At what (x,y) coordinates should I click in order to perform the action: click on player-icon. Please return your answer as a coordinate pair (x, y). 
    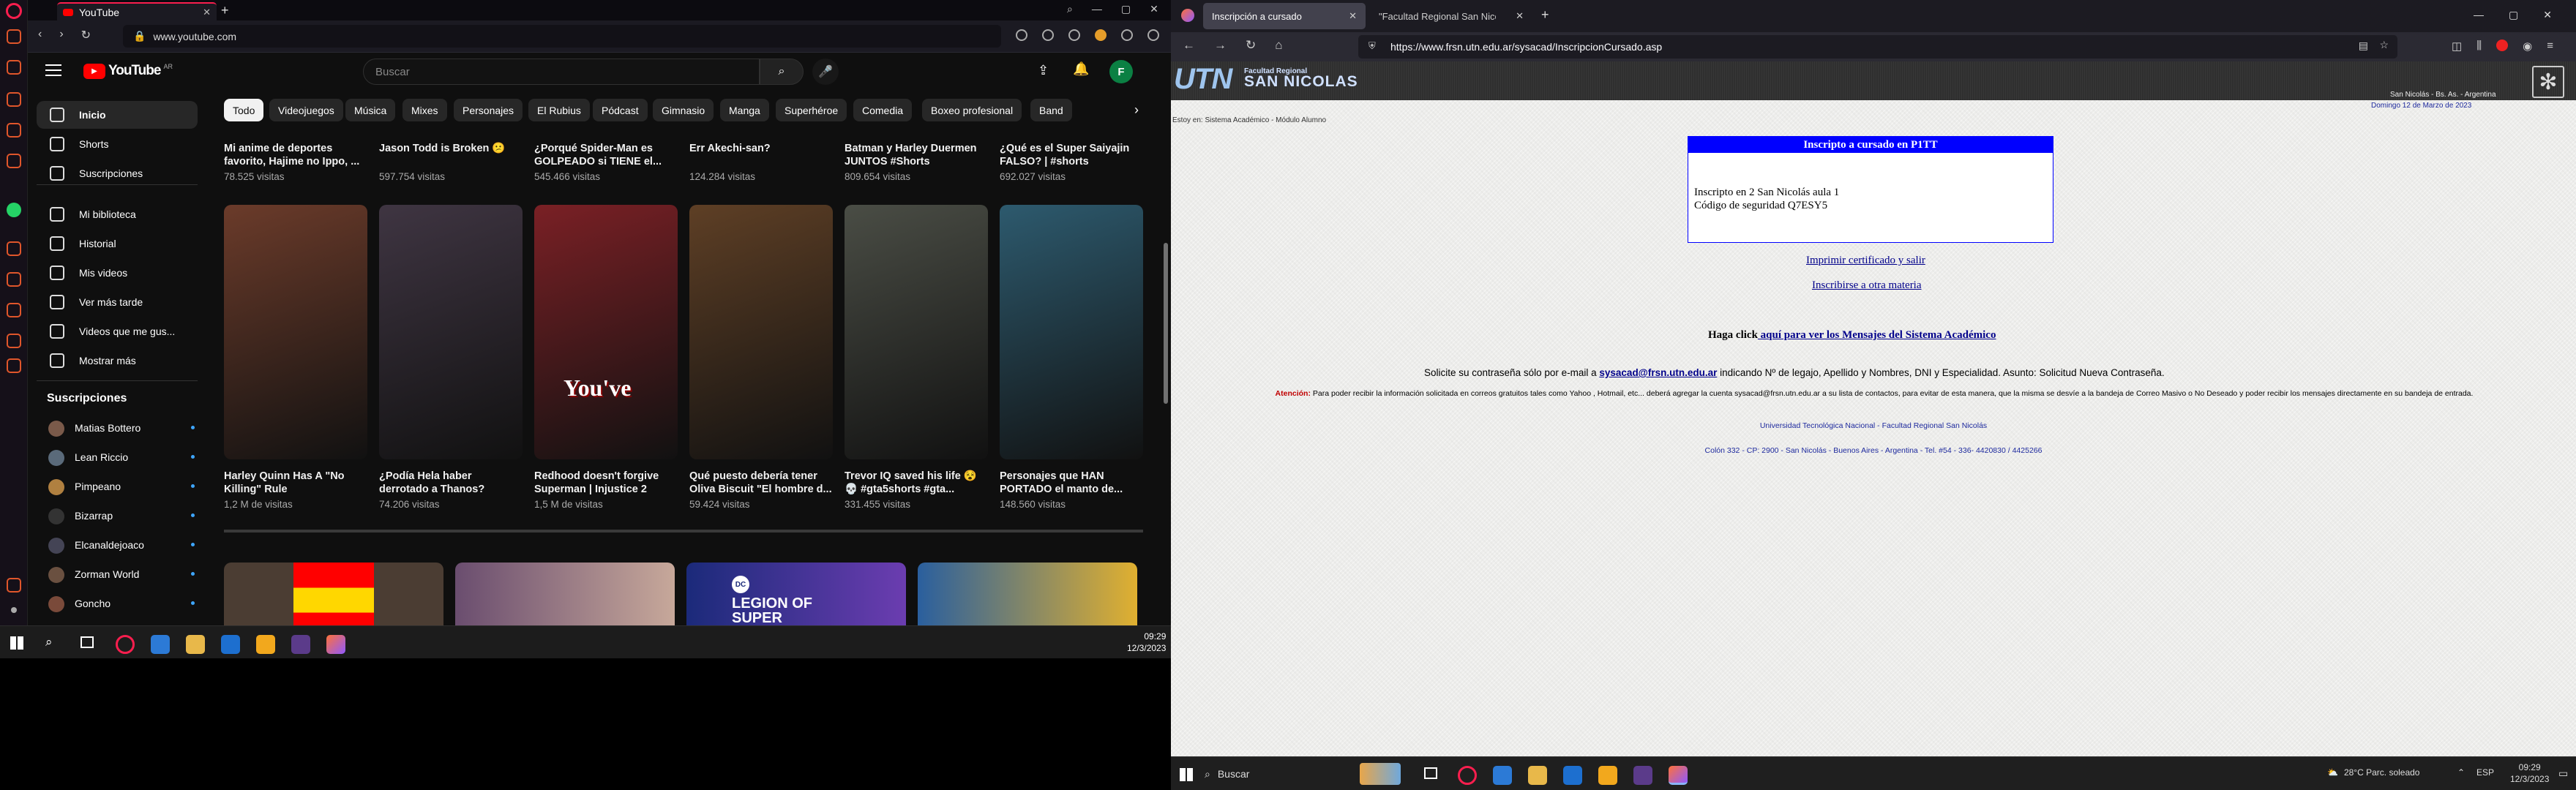
    Looking at the image, I should click on (14, 248).